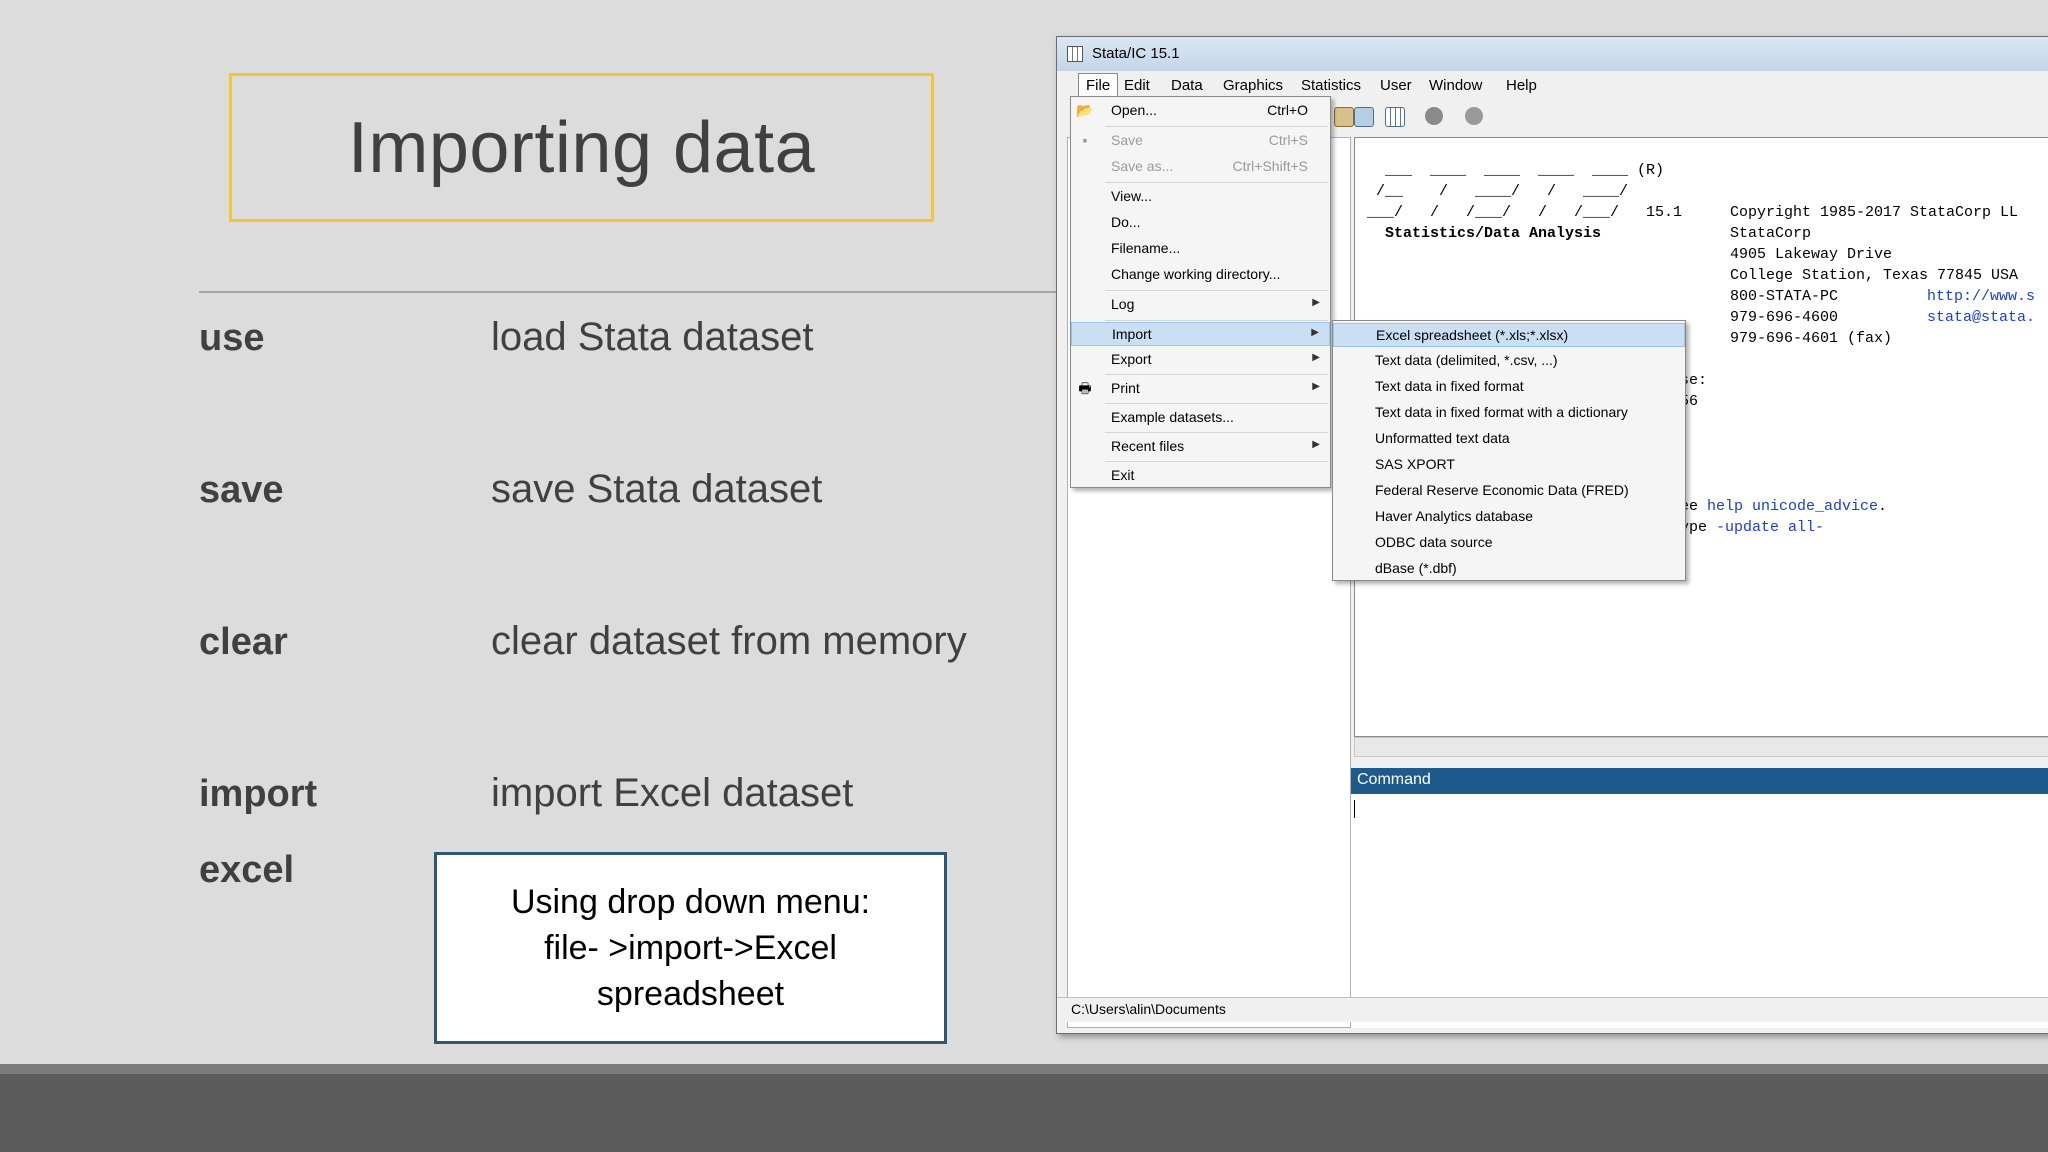  What do you see at coordinates (1331, 85) in the screenshot?
I see `menu-statistics: Statistics` at bounding box center [1331, 85].